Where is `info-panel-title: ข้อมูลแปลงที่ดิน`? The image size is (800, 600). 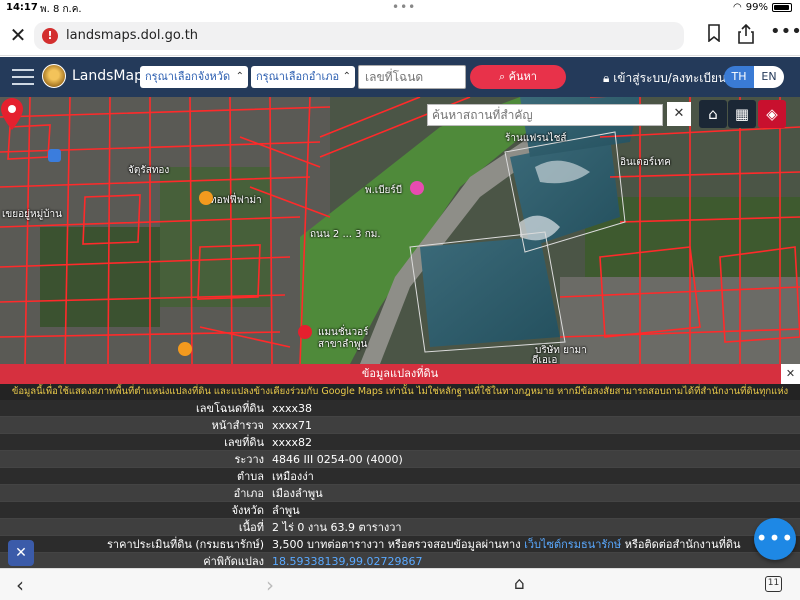 info-panel-title: ข้อมูลแปลงที่ดิน is located at coordinates (400, 374).